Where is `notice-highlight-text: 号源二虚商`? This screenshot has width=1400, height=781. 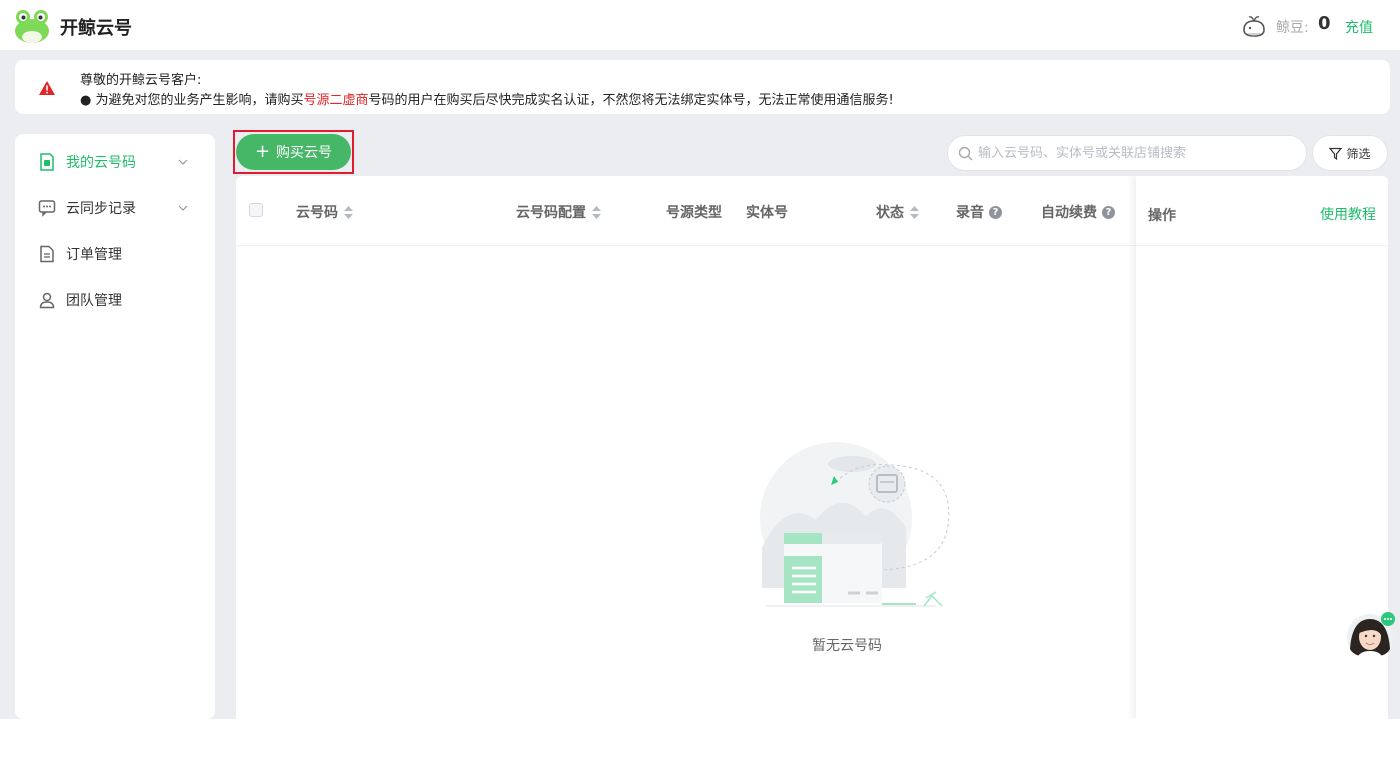
notice-highlight-text: 号源二虚商 is located at coordinates (336, 100).